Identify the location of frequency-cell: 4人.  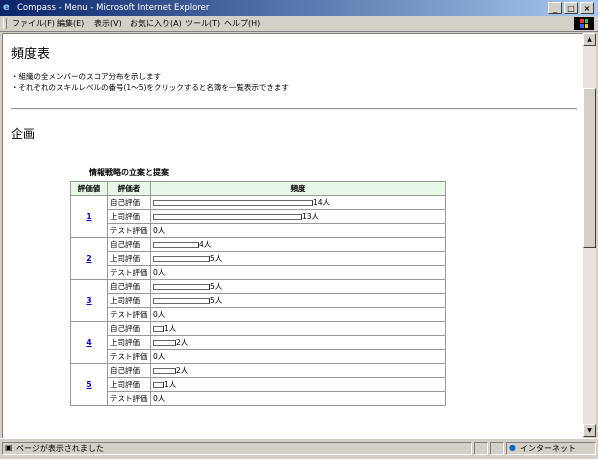
(298, 244).